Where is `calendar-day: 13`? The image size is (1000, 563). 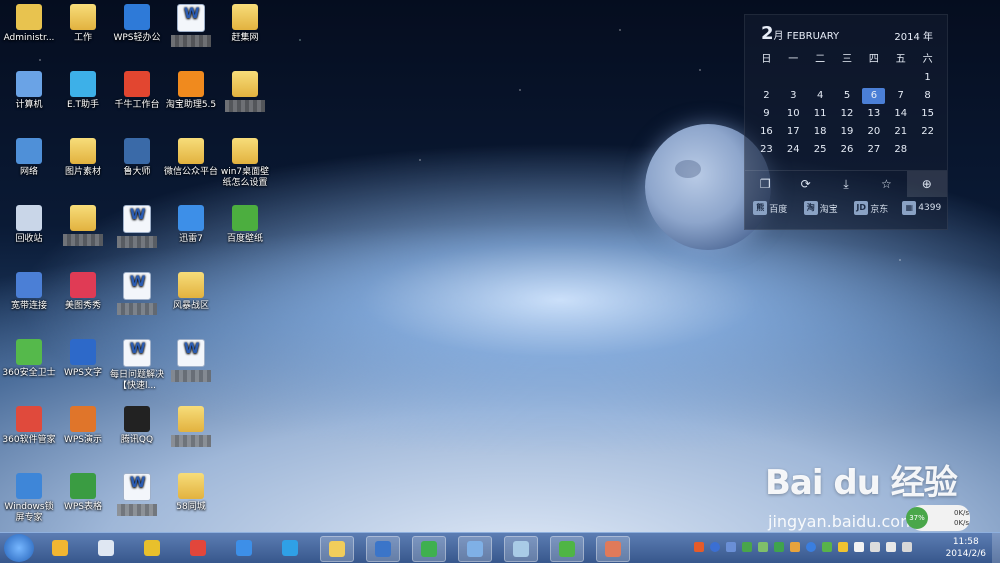
calendar-day: 13 is located at coordinates (873, 114).